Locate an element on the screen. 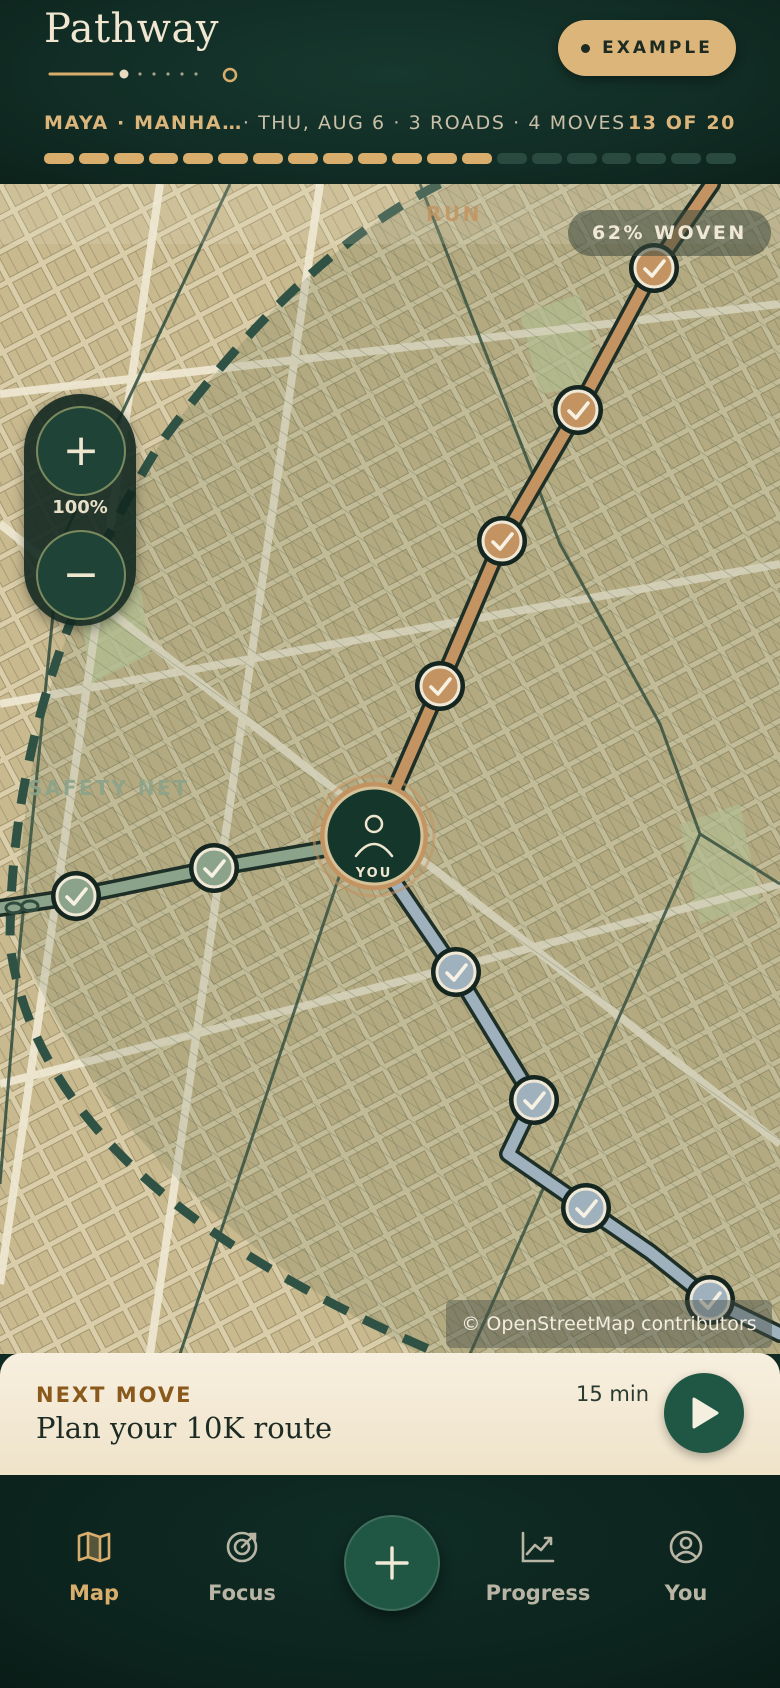 The height and width of the screenshot is (1688, 780). svg-text: YOU is located at coordinates (374, 873).